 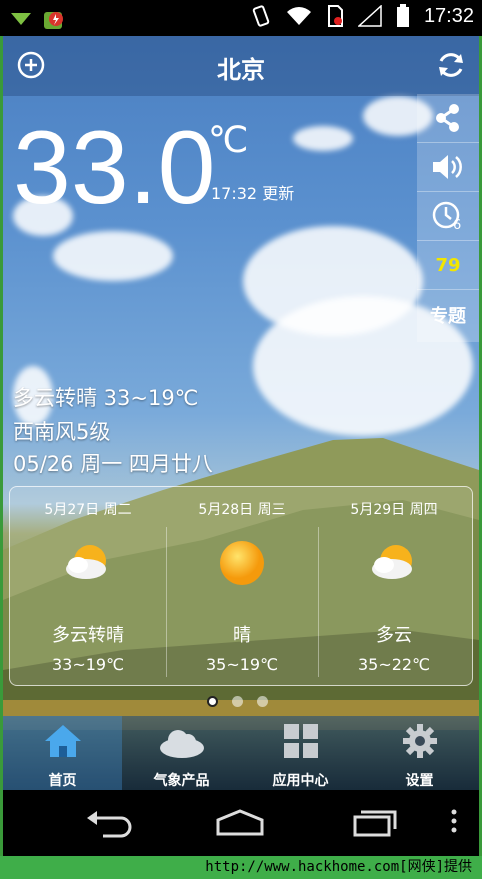 I want to click on side-panel: 6 79 专题, so click(x=448, y=218).